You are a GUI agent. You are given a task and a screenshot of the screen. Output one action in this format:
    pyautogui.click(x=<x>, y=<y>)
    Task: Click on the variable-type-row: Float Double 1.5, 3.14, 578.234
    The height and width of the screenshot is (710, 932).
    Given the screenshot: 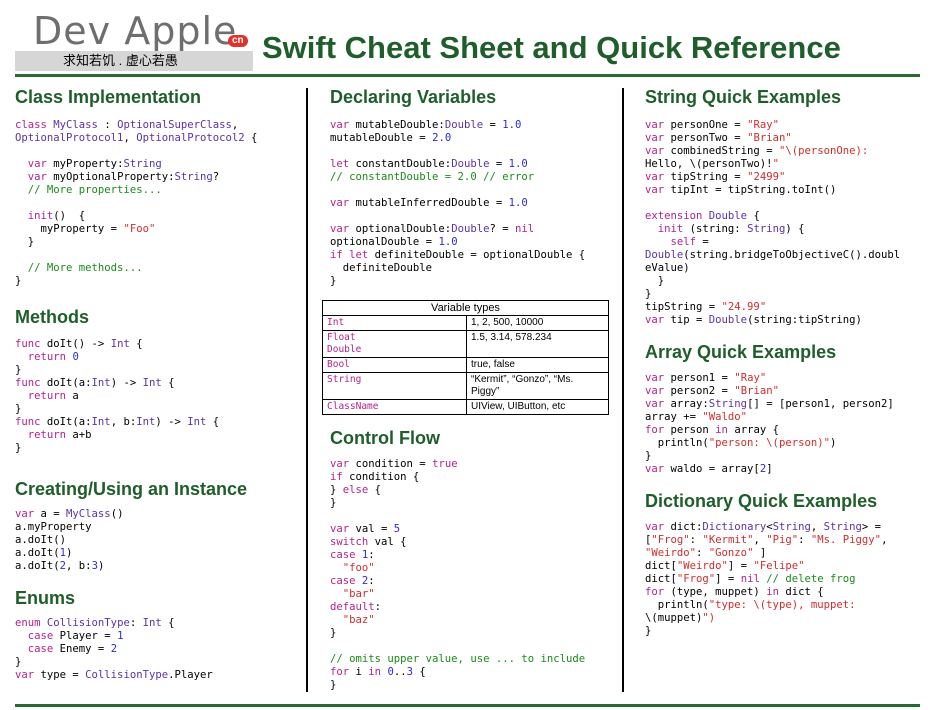 What is the action you would take?
    pyautogui.click(x=465, y=344)
    